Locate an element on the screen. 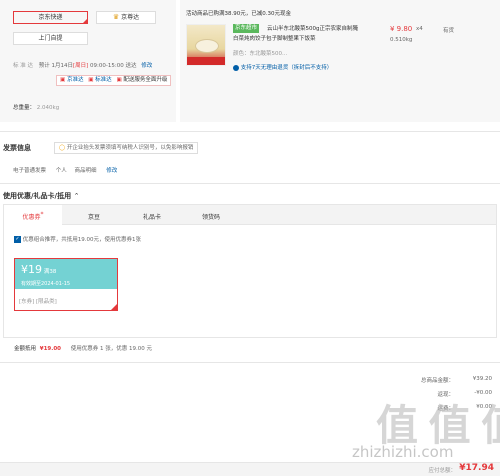  invoice-divider is located at coordinates (250, 131).